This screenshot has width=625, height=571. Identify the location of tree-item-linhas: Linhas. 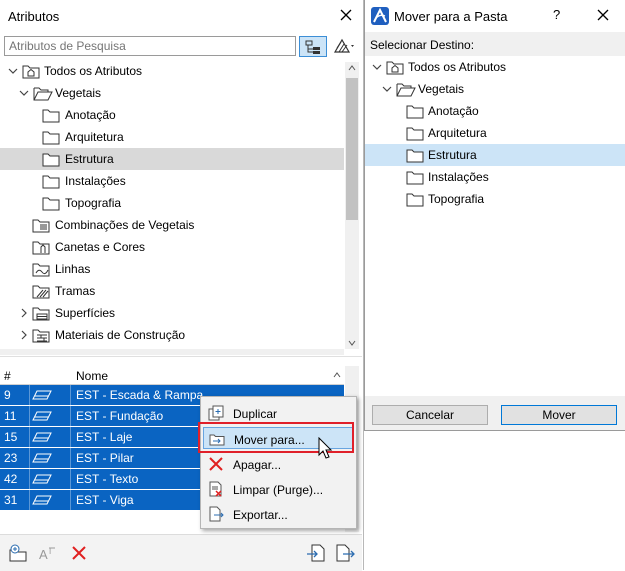
(172, 269).